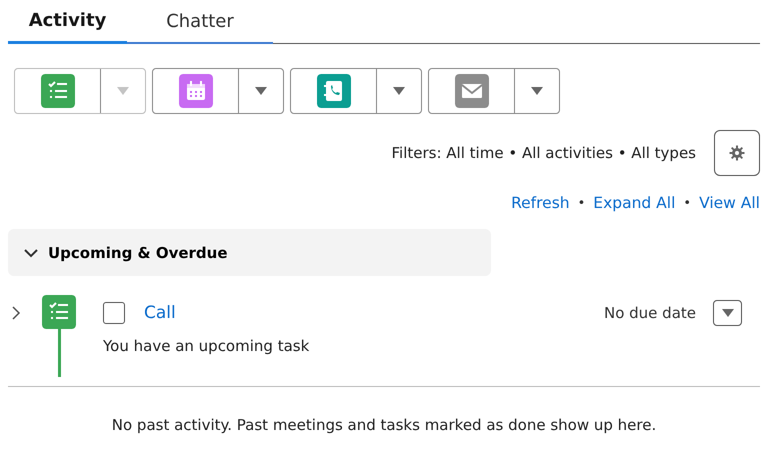 The height and width of the screenshot is (474, 768). I want to click on phone-book-icon, so click(333, 91).